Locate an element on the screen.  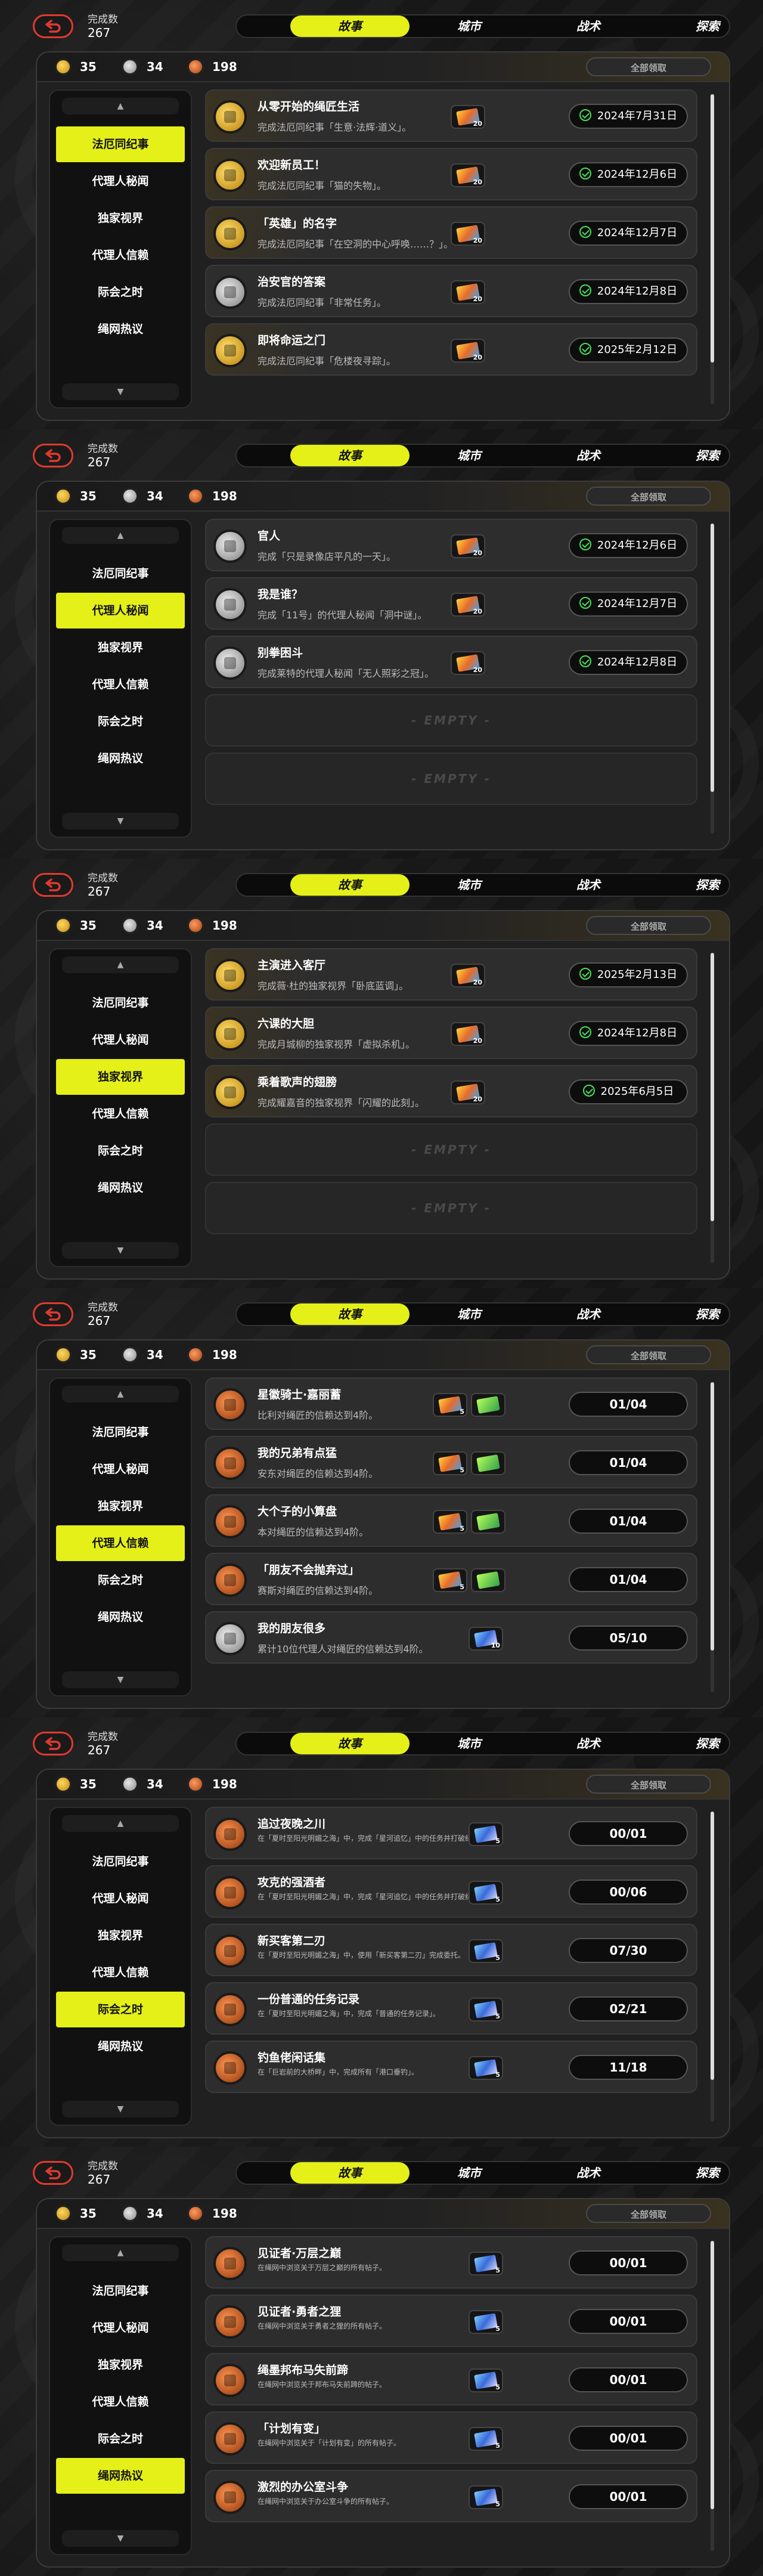
achievement-card: 欢迎新员工！ 完成法厄同纪事「猫的失物」。 20 2024年12月6日 is located at coordinates (451, 174).